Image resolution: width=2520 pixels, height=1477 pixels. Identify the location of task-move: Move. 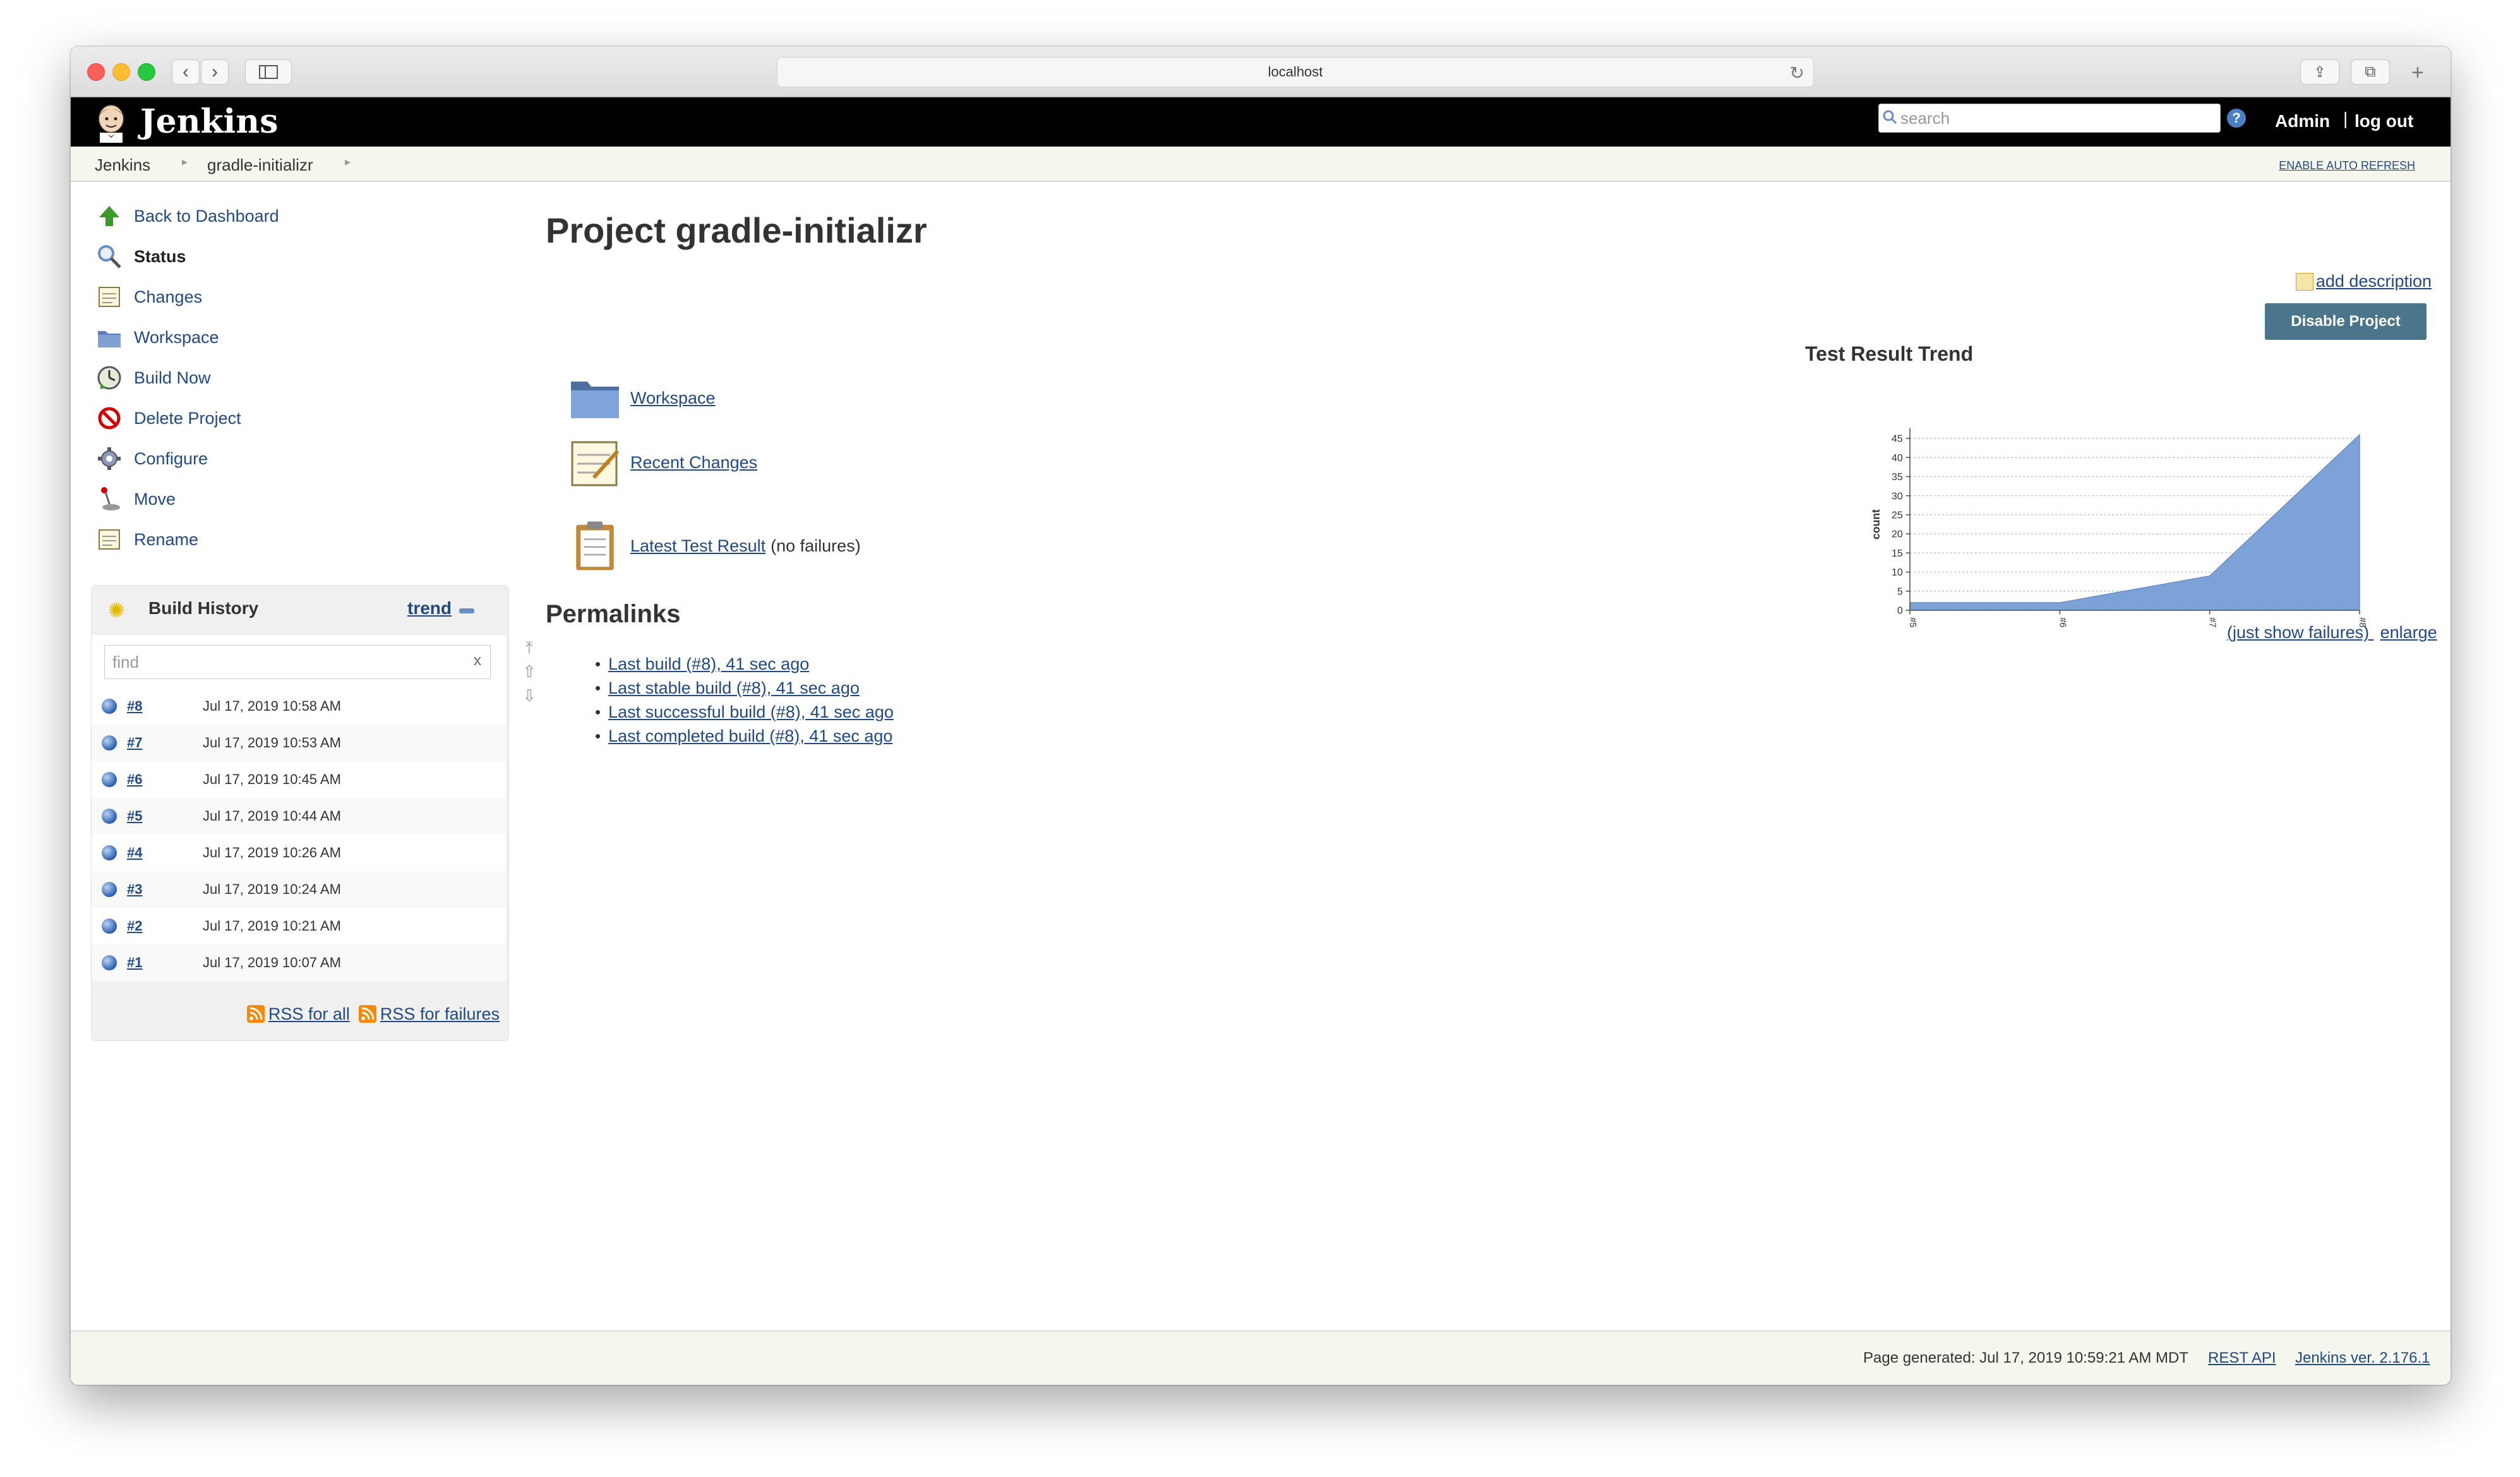
(136, 499).